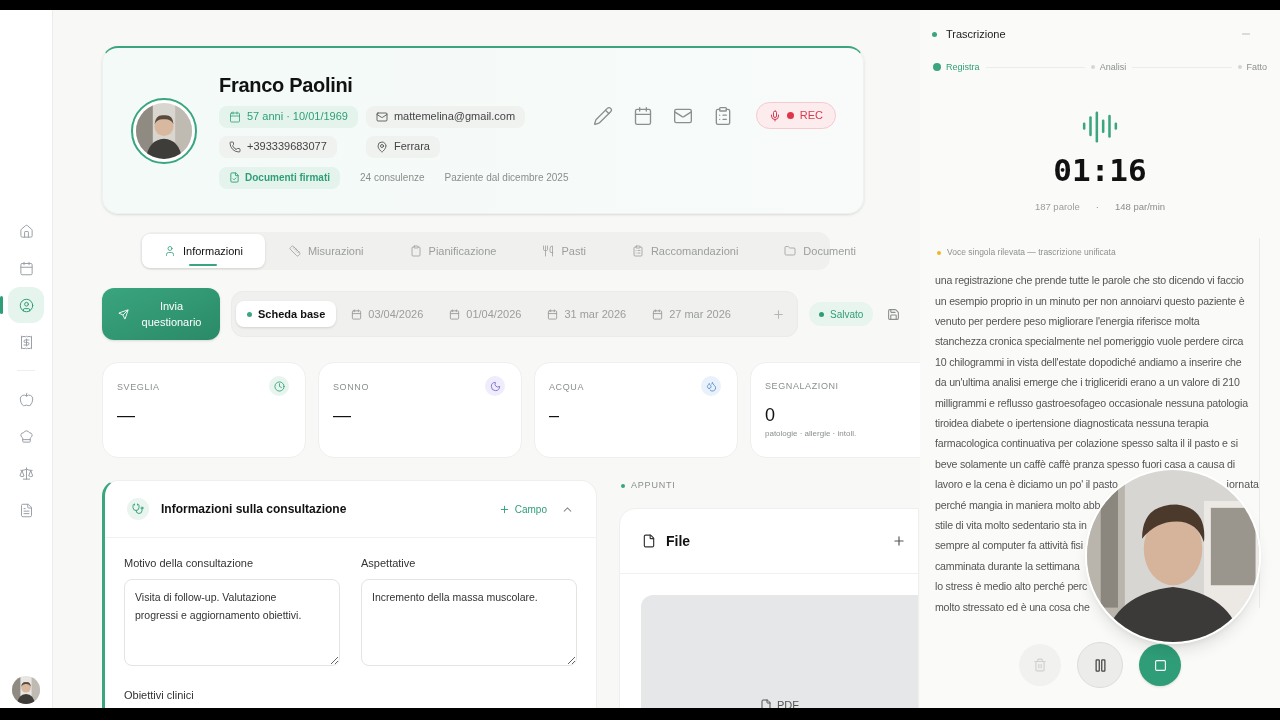 This screenshot has height=720, width=1280. What do you see at coordinates (1026, 485) in the screenshot?
I see `transcript-line: lavoro e la cena è diciamo un po' il pasto` at bounding box center [1026, 485].